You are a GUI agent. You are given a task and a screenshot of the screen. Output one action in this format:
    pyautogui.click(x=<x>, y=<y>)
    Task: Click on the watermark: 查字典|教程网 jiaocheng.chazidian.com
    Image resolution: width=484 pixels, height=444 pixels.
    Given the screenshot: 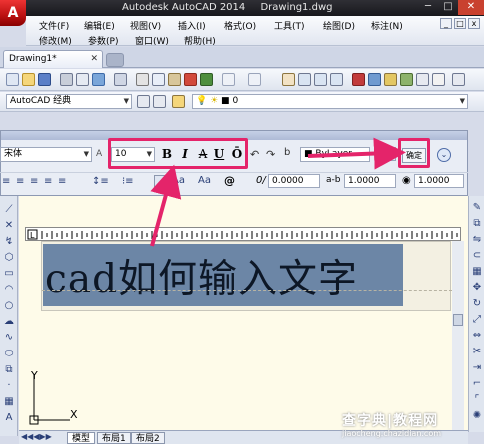 What is the action you would take?
    pyautogui.click(x=412, y=427)
    